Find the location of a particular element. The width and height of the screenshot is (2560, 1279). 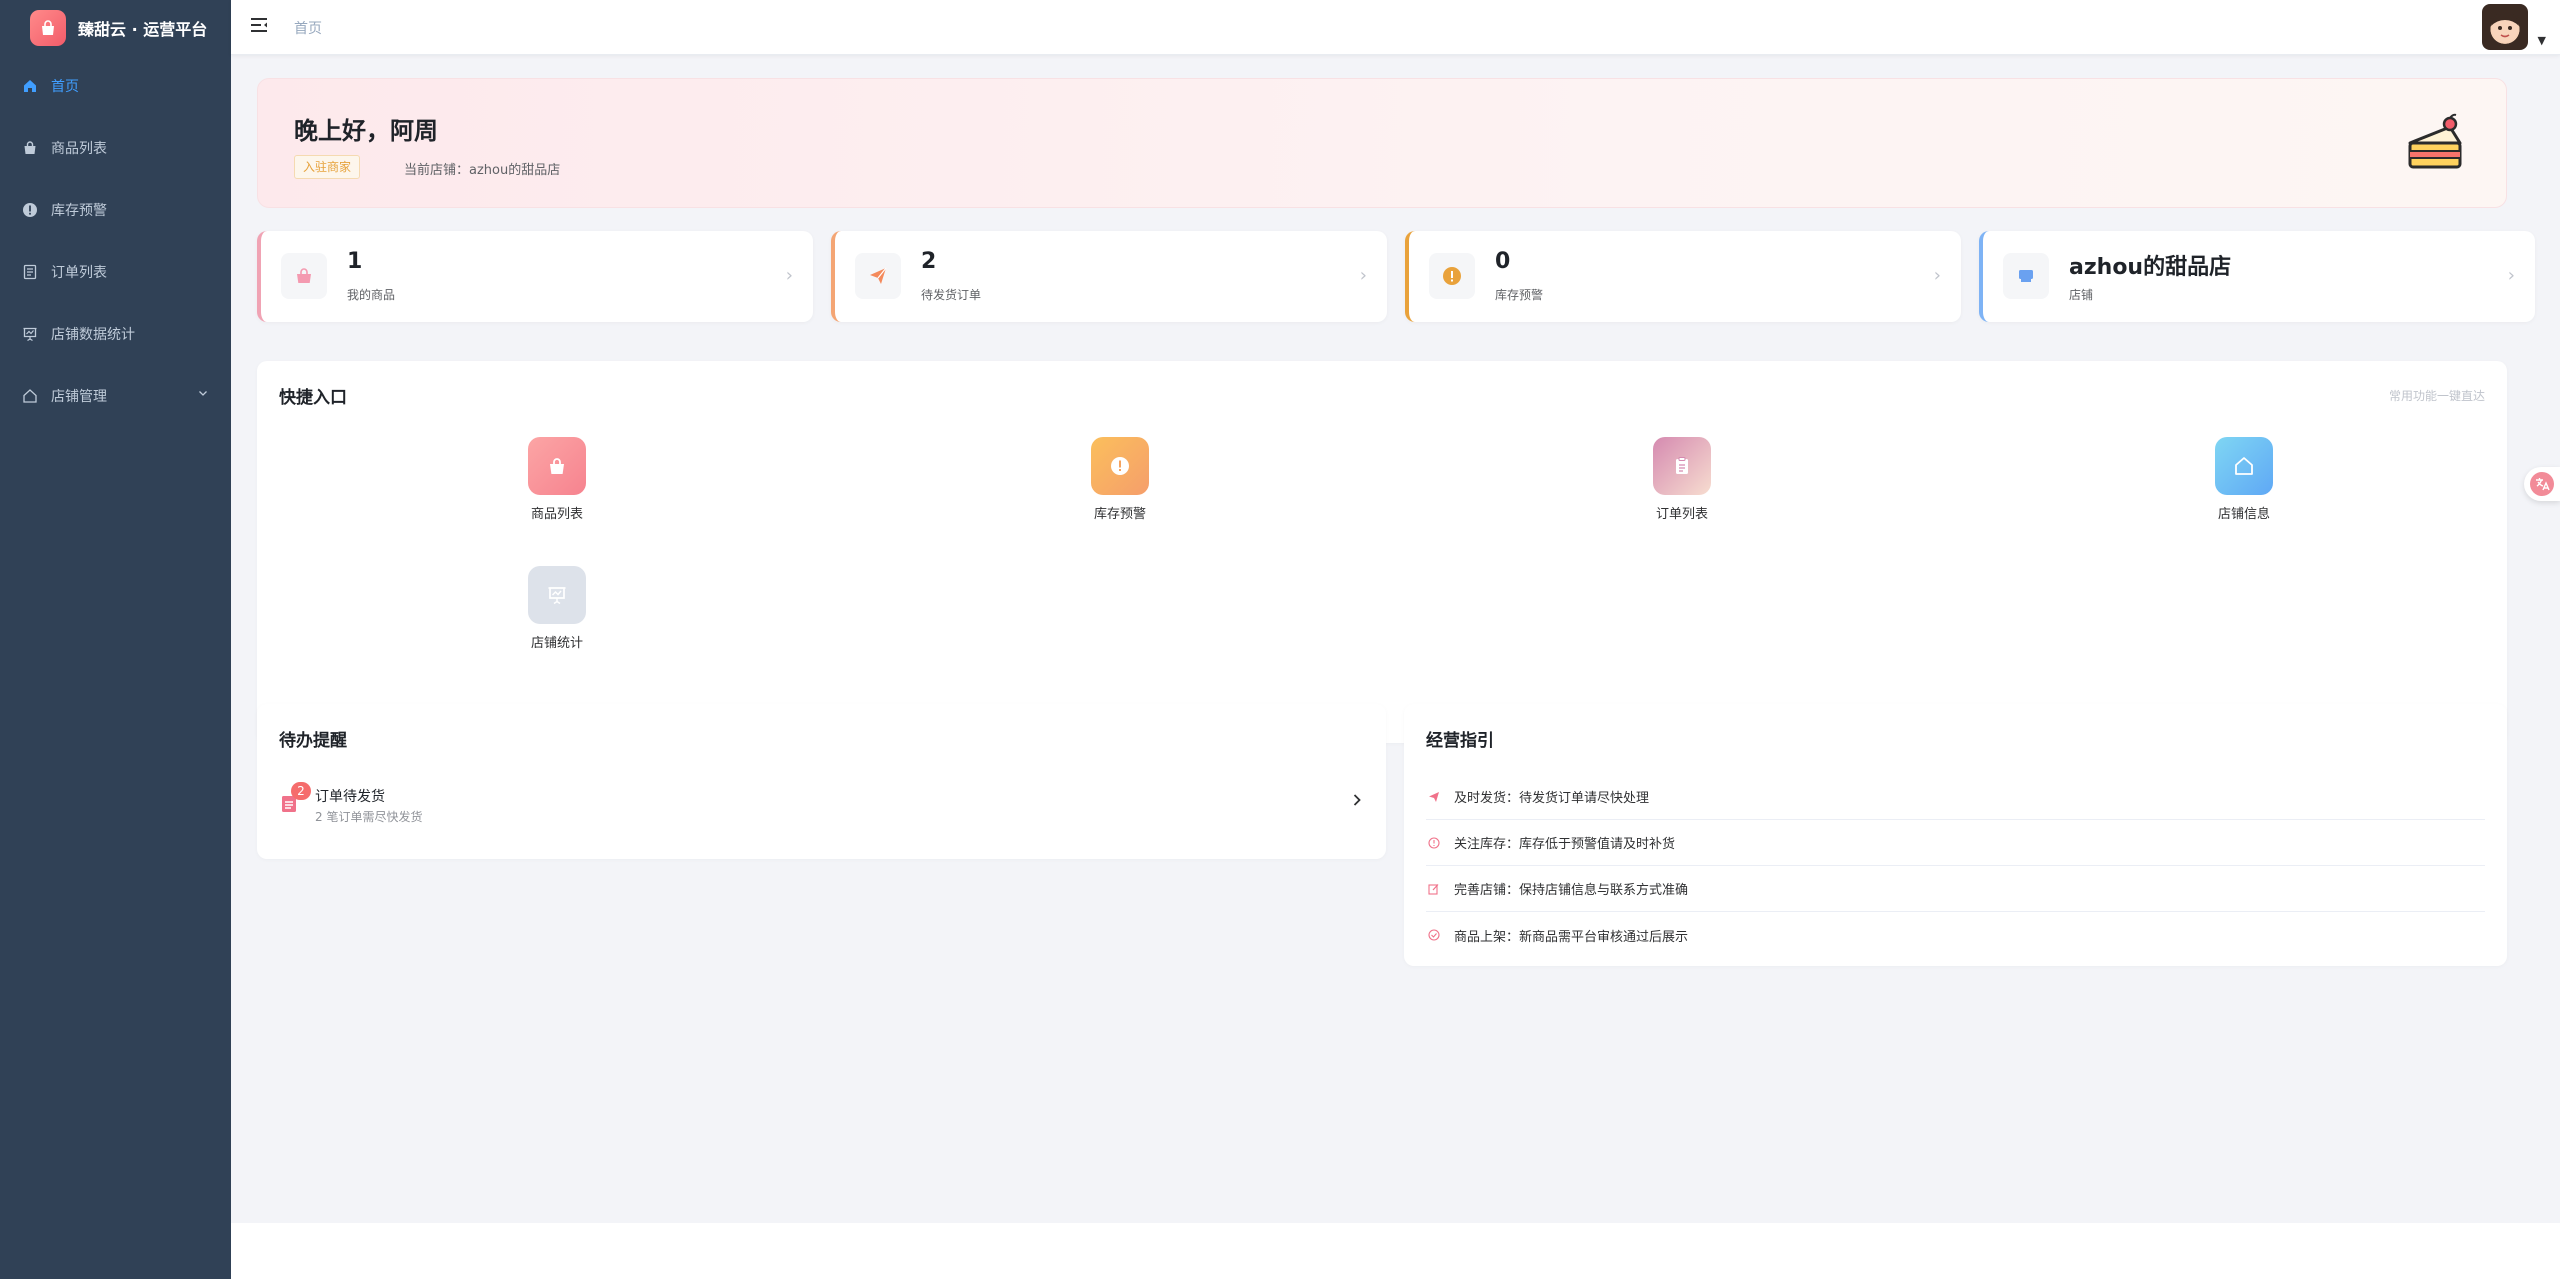

sidebar-item-label: 店铺数据统计 is located at coordinates (93, 335).